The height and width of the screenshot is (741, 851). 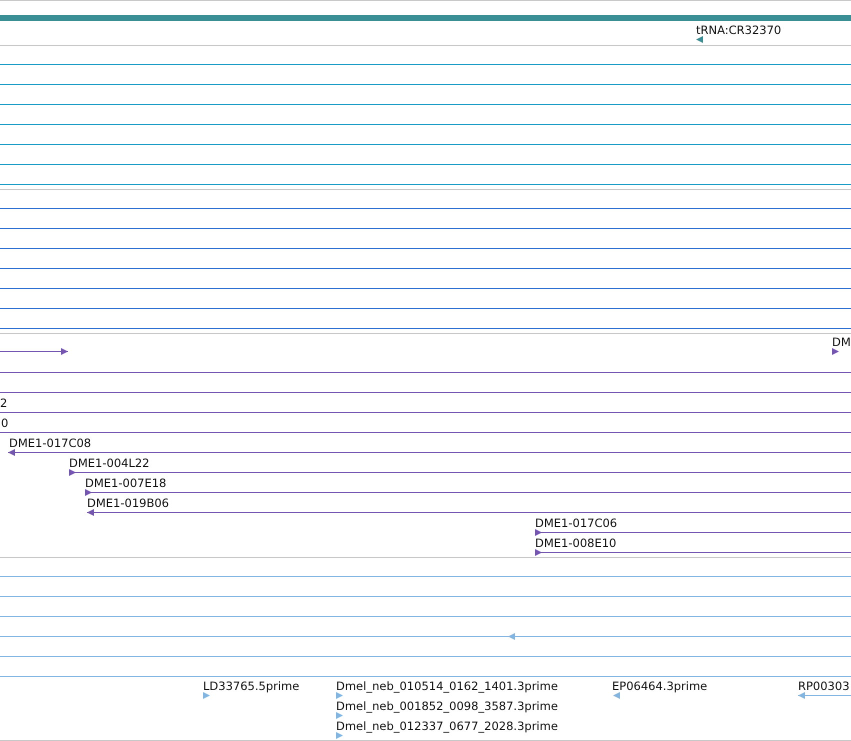 I want to click on feature-label: DME1-008E10, so click(x=575, y=543).